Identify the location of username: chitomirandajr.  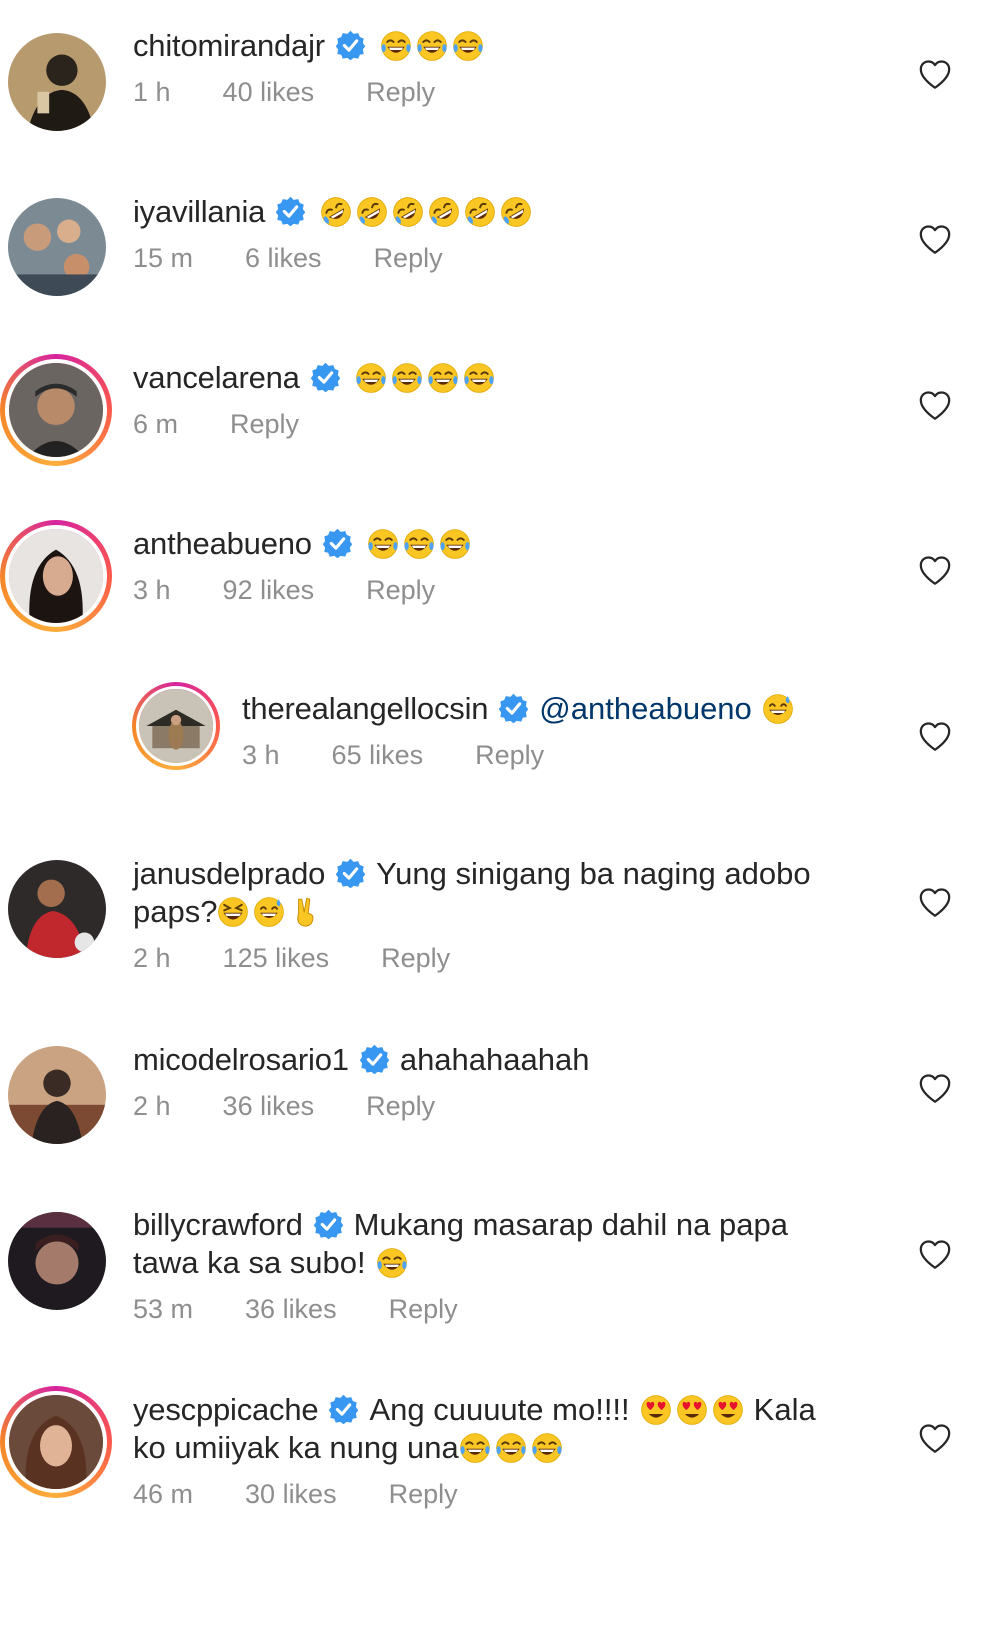
(229, 45).